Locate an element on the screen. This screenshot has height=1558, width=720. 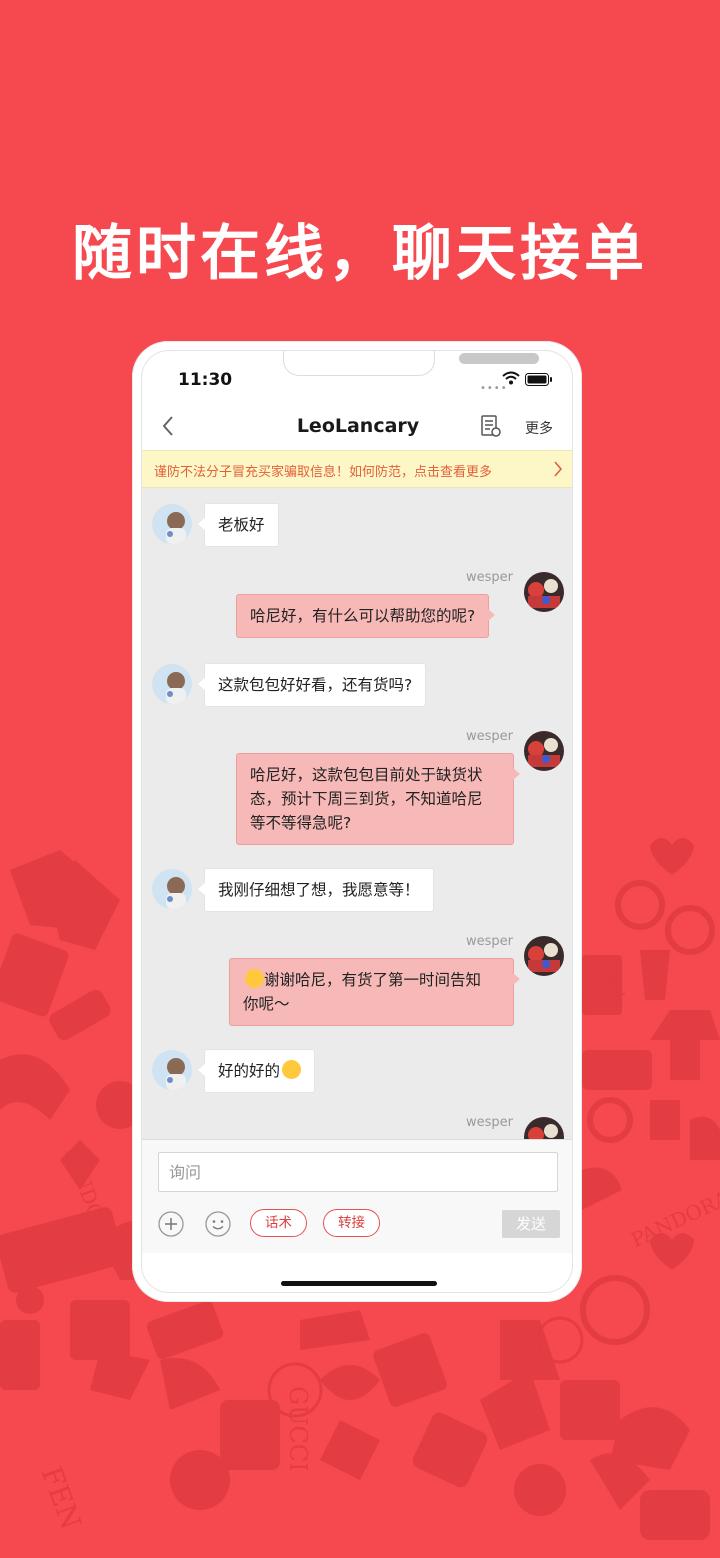
message-line: 等不等得急呢? is located at coordinates (301, 823).